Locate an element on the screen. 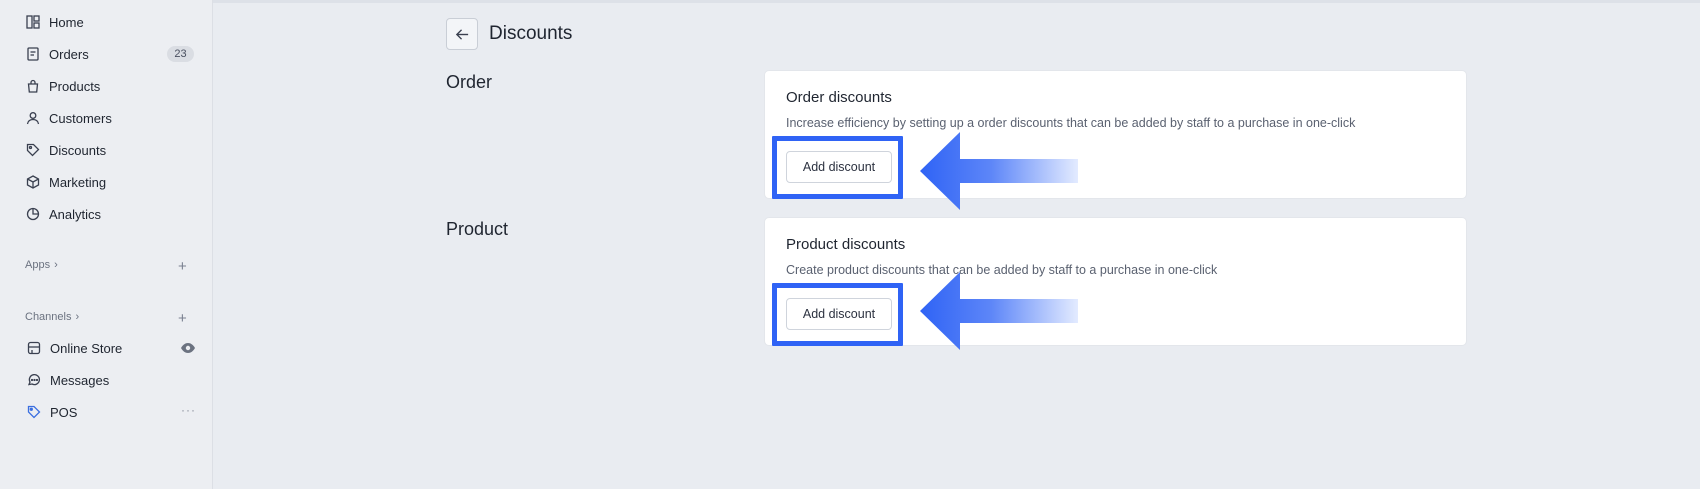  sidebar-item-label: Home is located at coordinates (66, 22).